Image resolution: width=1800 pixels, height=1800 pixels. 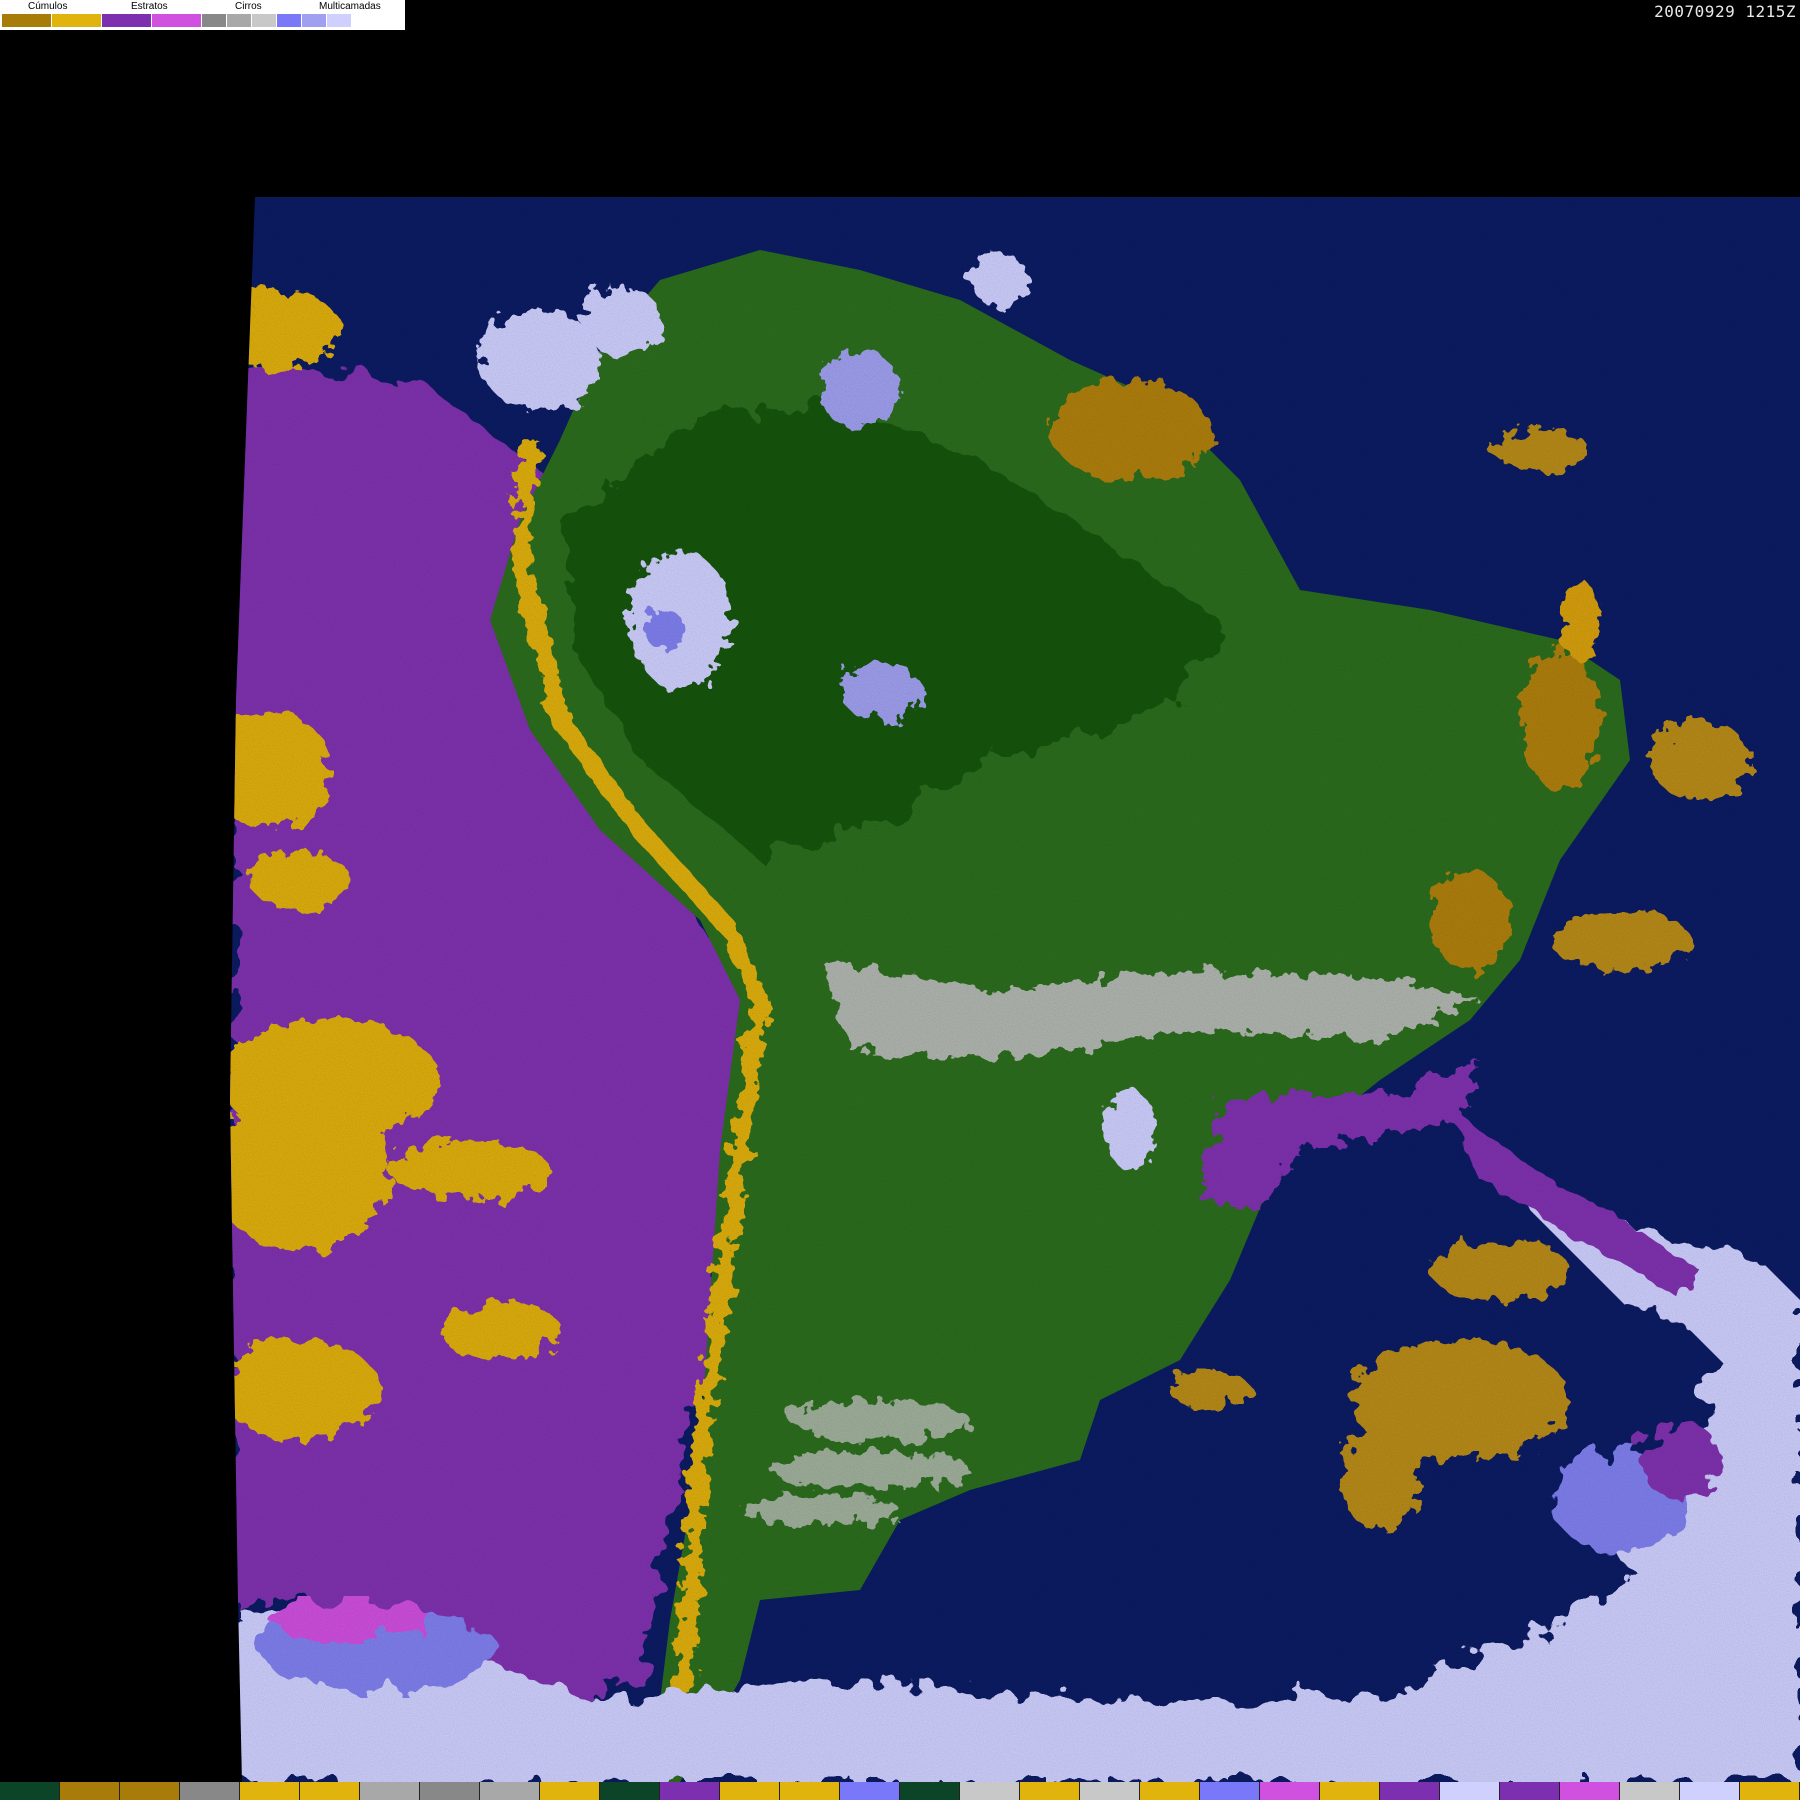 I want to click on cloud-type-legend: Cúmulos Estratos Cirros Multicamadas, so click(x=203, y=16).